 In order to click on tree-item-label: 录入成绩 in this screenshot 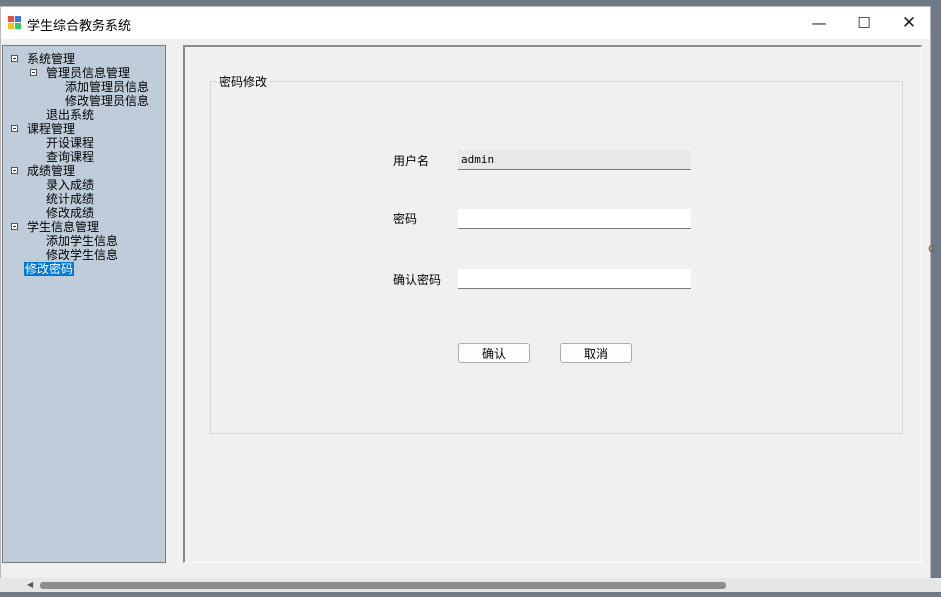, I will do `click(70, 185)`.